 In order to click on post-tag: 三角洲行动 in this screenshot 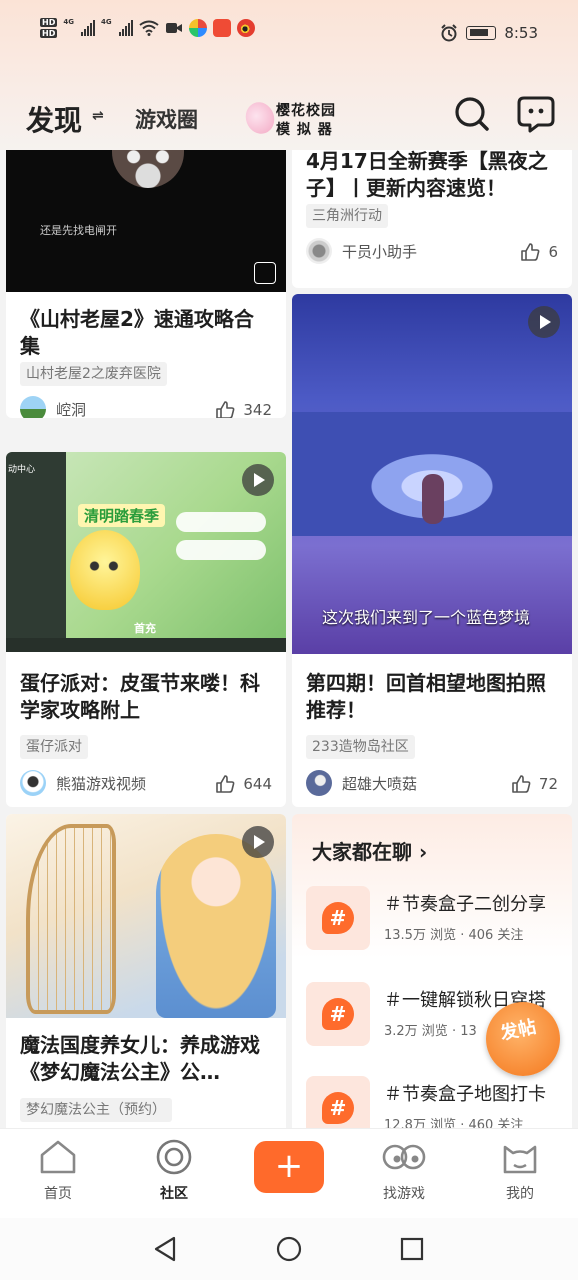, I will do `click(347, 216)`.